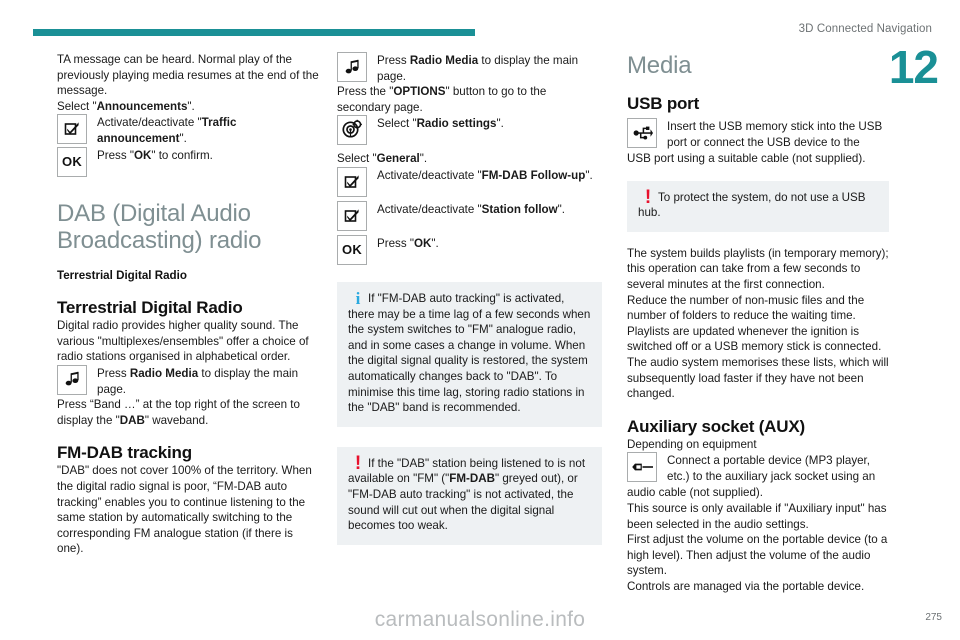 This screenshot has width=960, height=640. What do you see at coordinates (642, 133) in the screenshot?
I see `usb-icon` at bounding box center [642, 133].